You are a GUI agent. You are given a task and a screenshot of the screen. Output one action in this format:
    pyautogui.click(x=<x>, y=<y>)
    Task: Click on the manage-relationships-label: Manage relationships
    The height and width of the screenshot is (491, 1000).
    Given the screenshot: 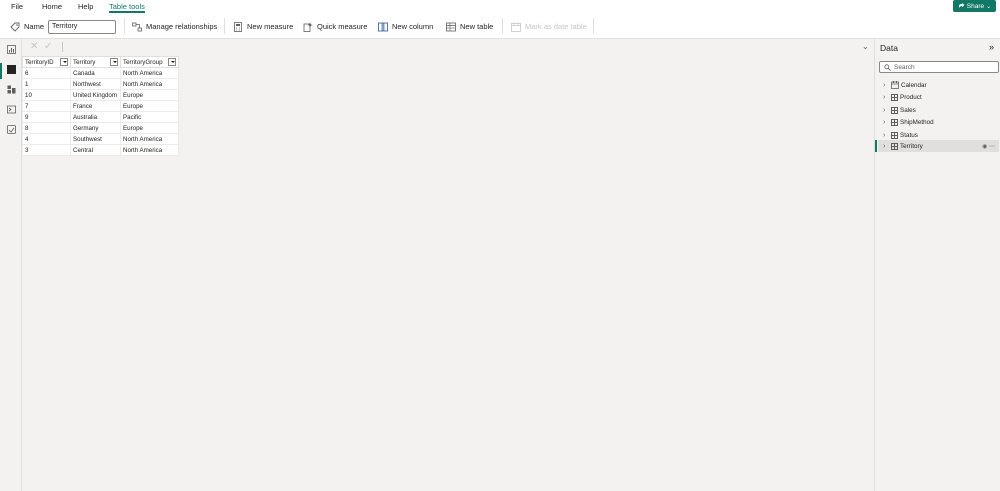 What is the action you would take?
    pyautogui.click(x=182, y=26)
    